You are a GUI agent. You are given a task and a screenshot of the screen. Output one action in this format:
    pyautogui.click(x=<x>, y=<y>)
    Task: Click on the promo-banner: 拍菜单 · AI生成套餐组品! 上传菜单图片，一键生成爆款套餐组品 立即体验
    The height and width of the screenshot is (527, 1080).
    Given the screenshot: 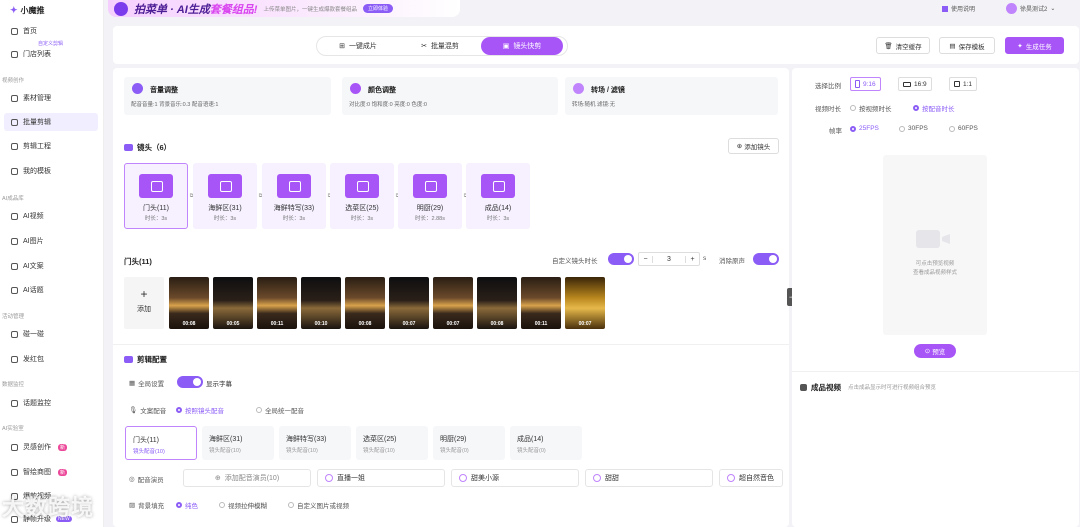 What is the action you would take?
    pyautogui.click(x=284, y=8)
    